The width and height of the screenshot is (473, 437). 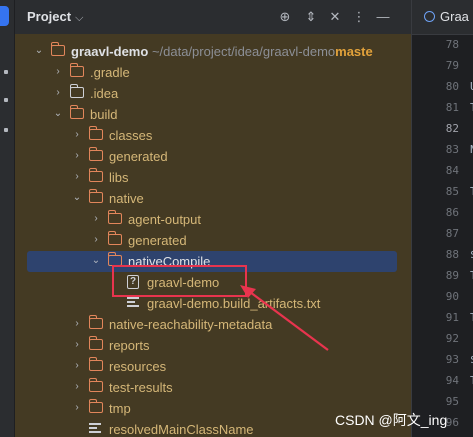 I want to click on tree-node: ⌄ native, so click(x=213, y=198).